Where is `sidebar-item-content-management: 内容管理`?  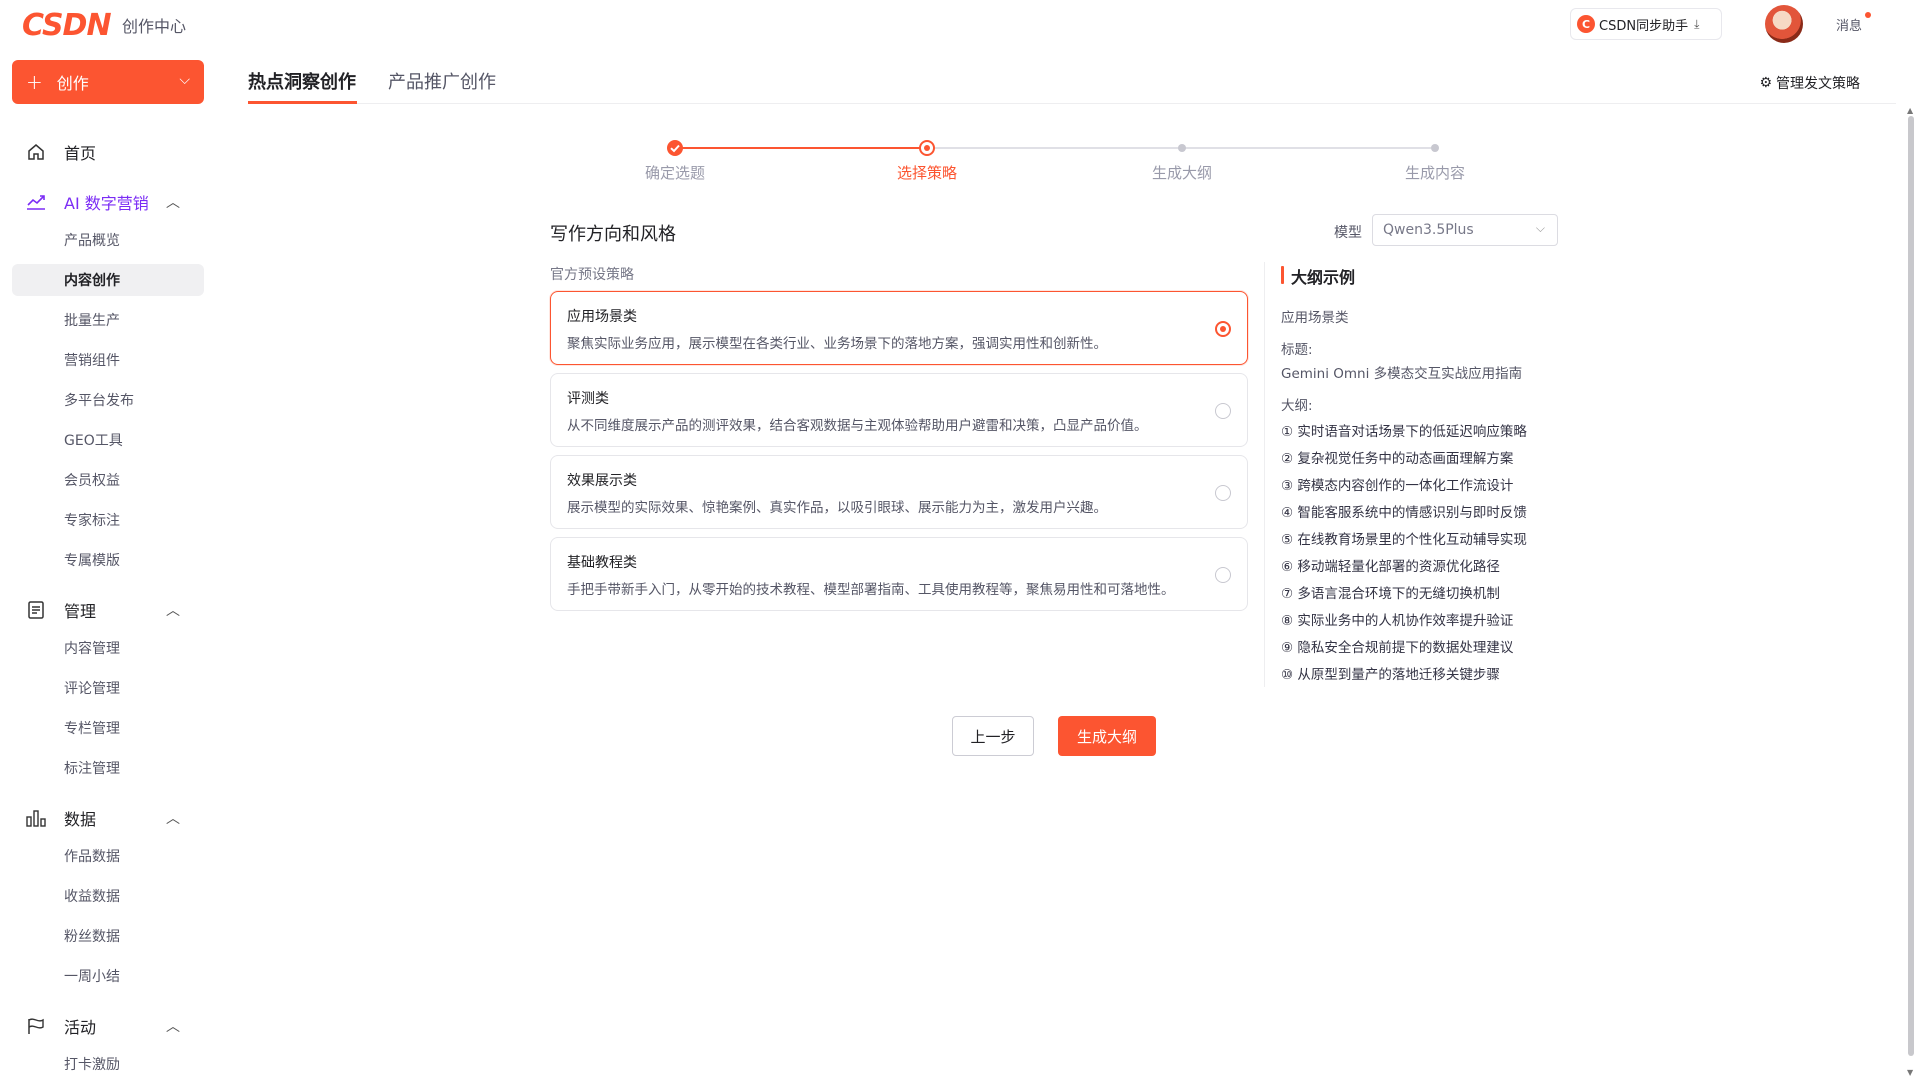
sidebar-item-content-management: 内容管理 is located at coordinates (108, 648).